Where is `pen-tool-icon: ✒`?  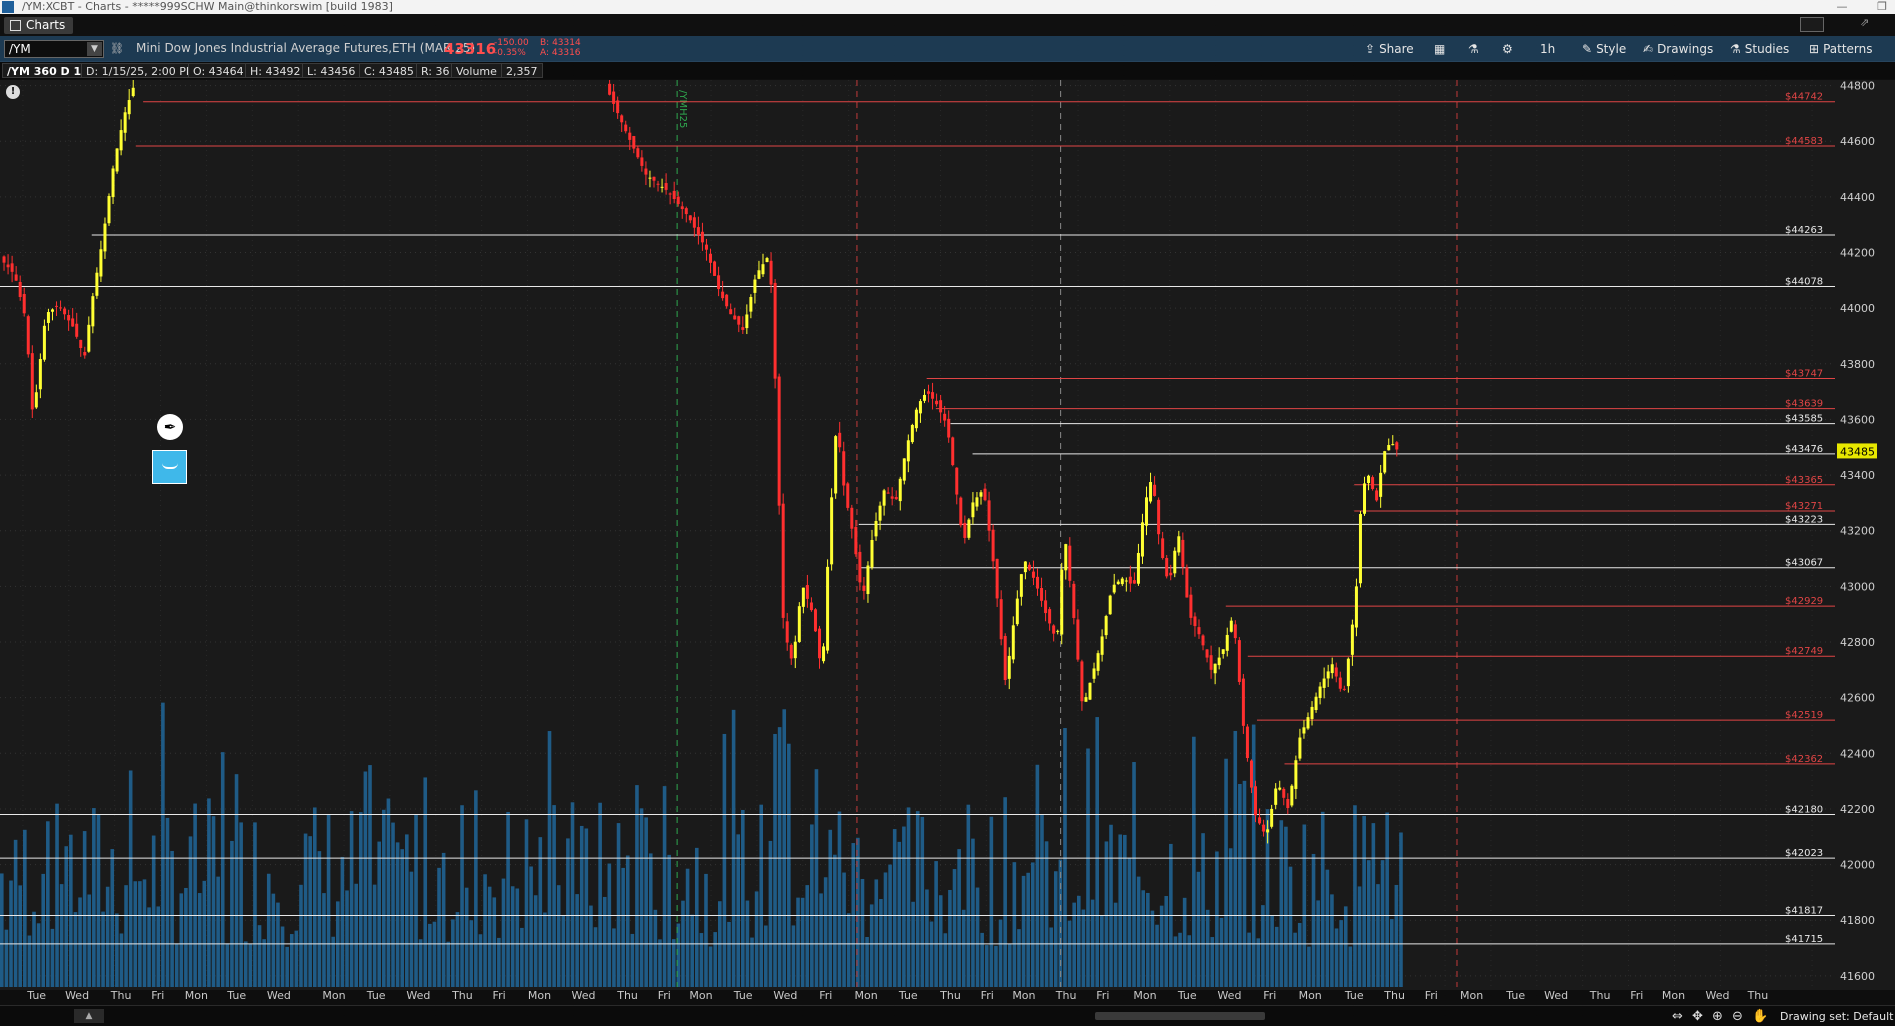
pen-tool-icon: ✒ is located at coordinates (170, 427).